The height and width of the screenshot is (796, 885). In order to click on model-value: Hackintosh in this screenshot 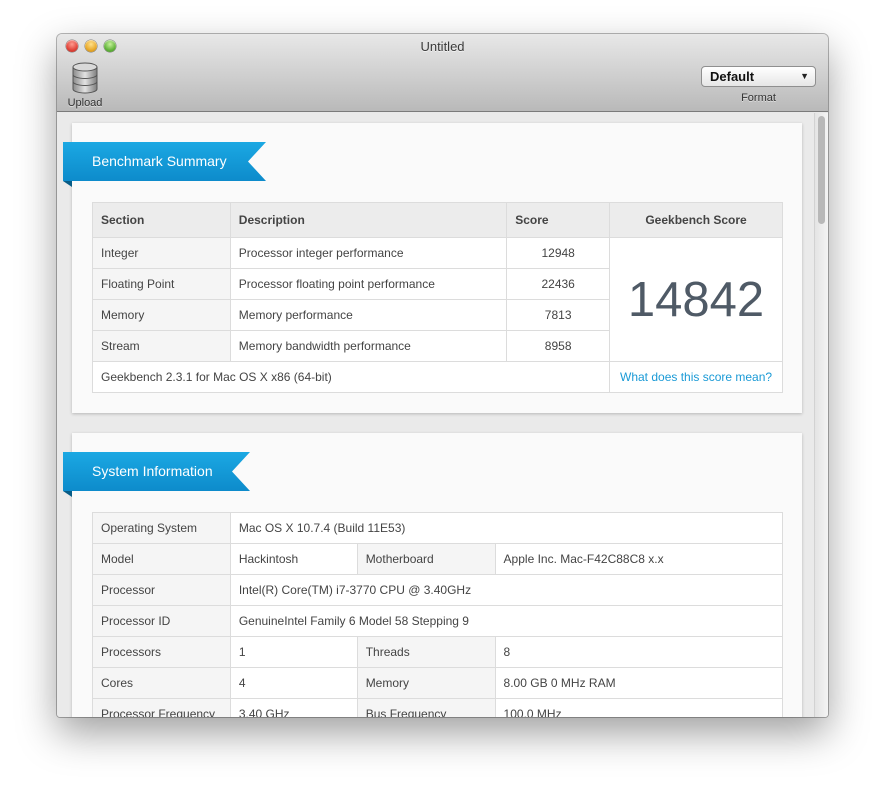, I will do `click(293, 559)`.